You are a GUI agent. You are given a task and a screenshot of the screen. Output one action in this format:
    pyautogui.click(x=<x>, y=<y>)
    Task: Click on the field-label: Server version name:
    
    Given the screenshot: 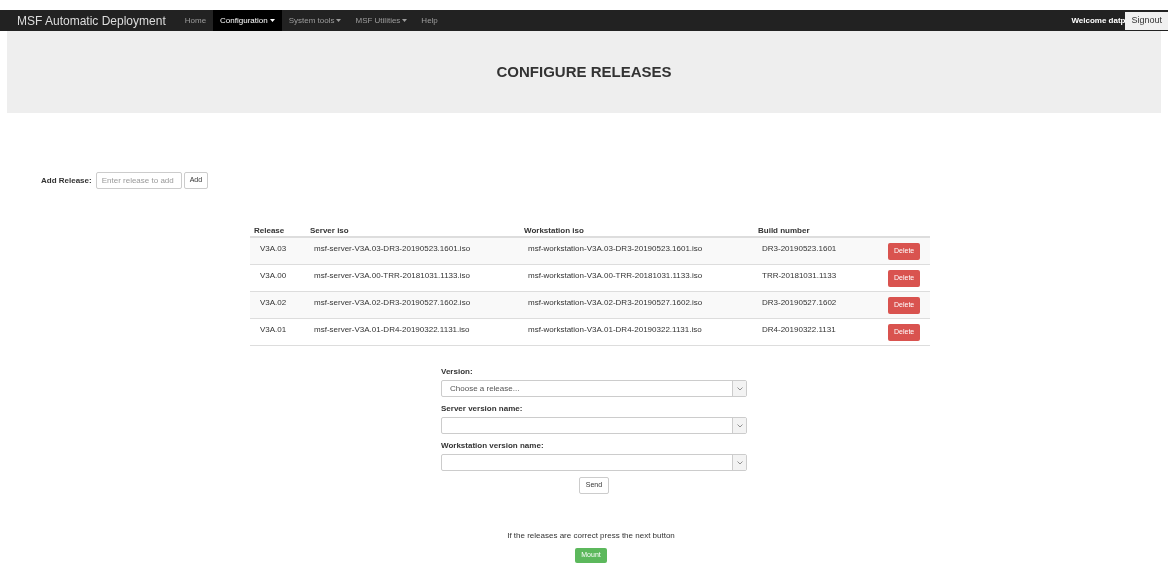 What is the action you would take?
    pyautogui.click(x=482, y=409)
    